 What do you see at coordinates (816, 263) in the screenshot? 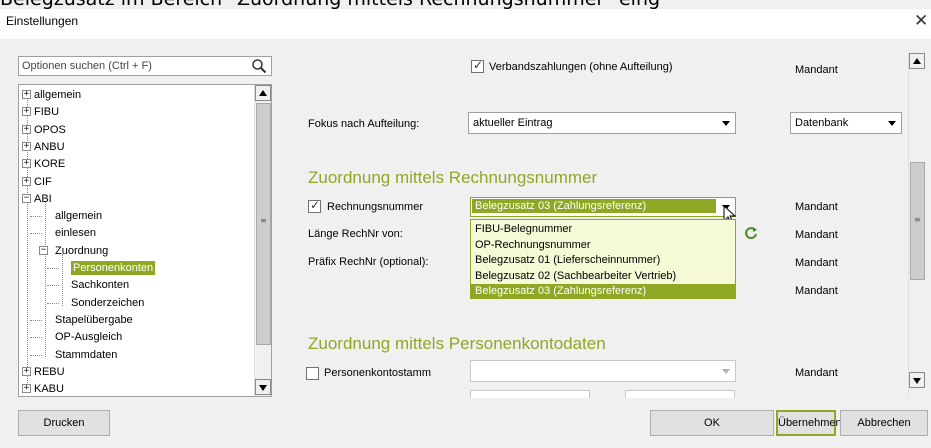
I see `praefix-scope: Mandant` at bounding box center [816, 263].